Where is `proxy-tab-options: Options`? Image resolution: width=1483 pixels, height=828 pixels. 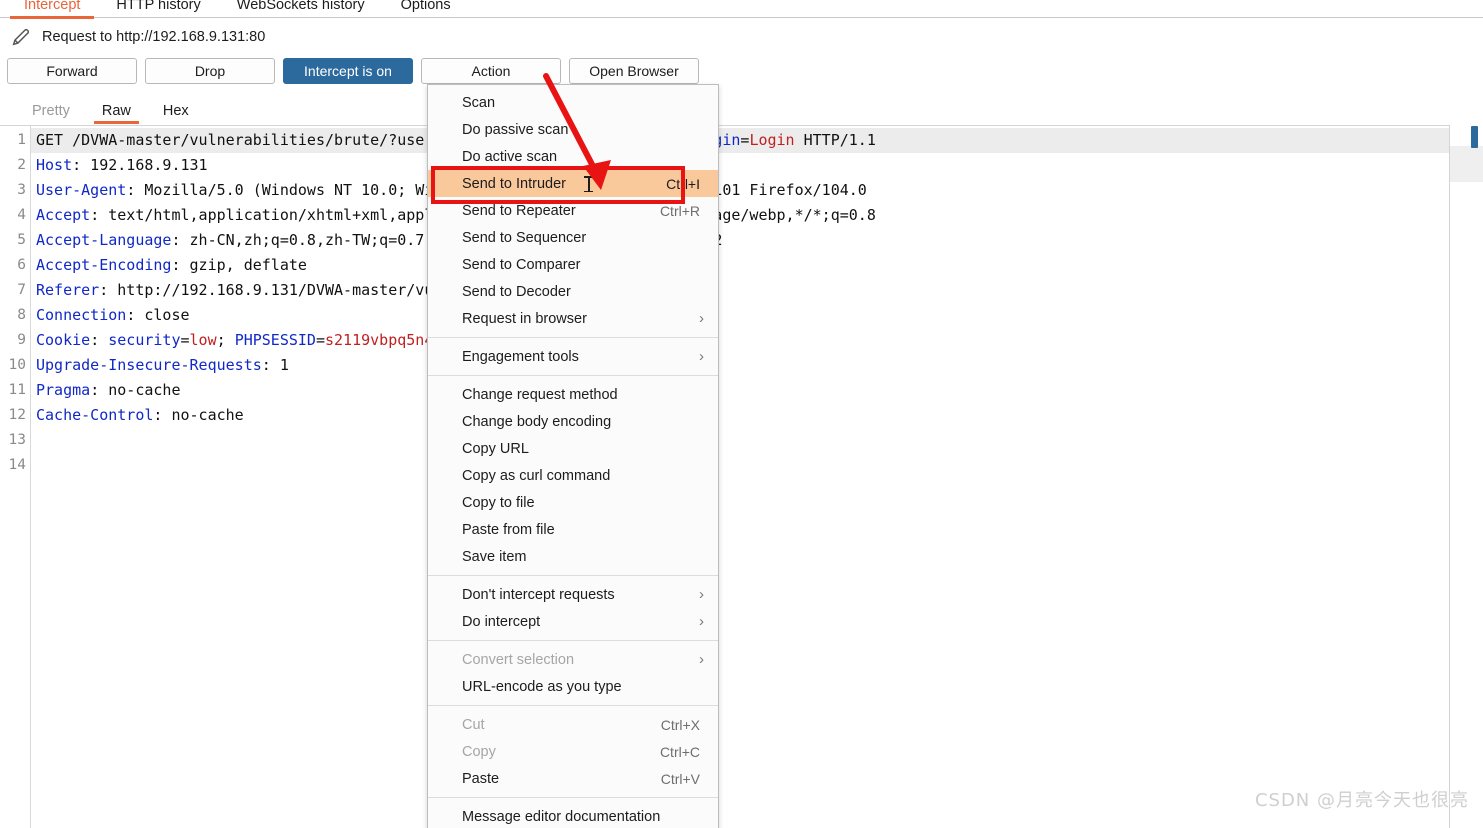 proxy-tab-options: Options is located at coordinates (426, 9).